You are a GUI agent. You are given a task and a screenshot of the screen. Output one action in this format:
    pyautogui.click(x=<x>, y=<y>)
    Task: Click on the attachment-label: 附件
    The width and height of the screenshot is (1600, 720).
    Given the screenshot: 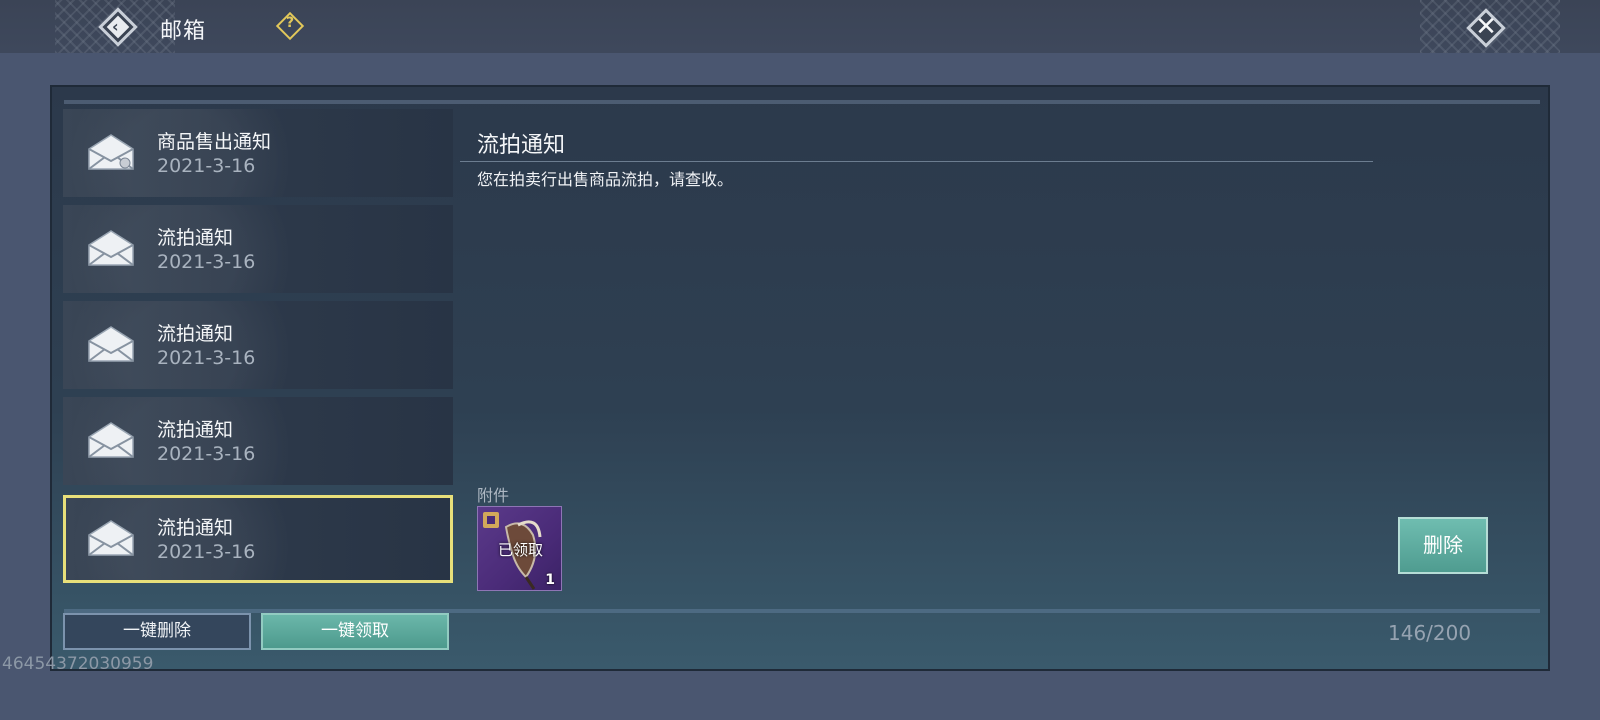 What is the action you would take?
    pyautogui.click(x=493, y=495)
    